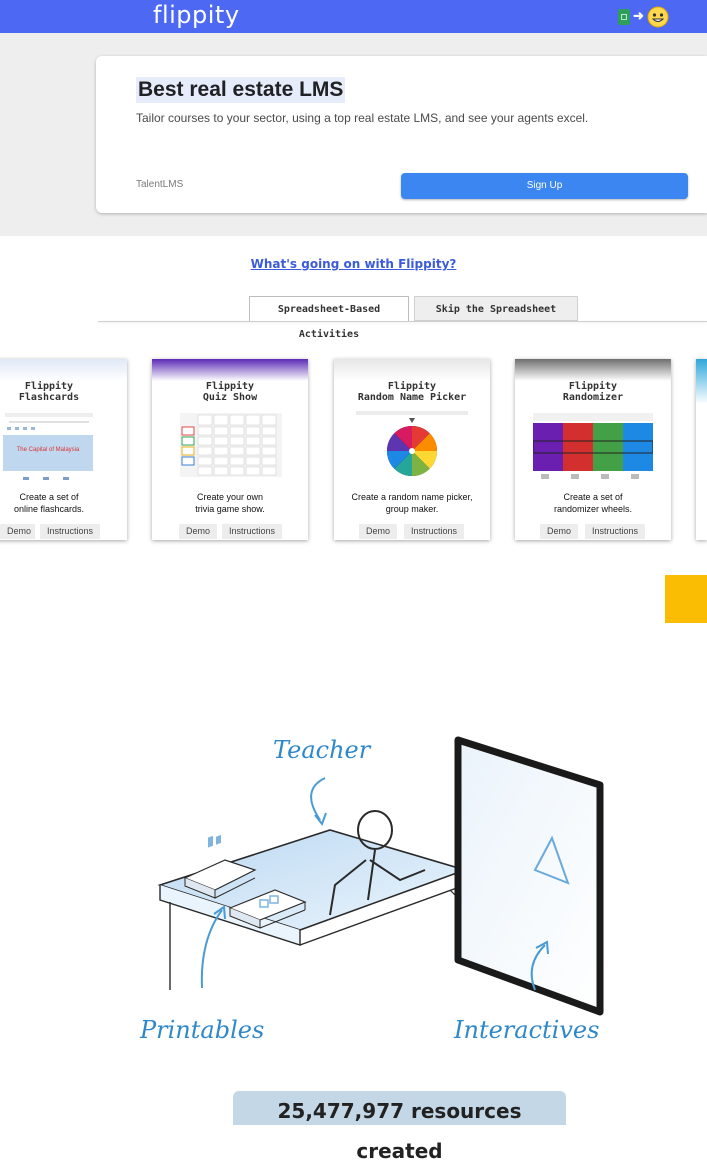 The height and width of the screenshot is (1171, 707). What do you see at coordinates (49, 392) in the screenshot?
I see `card-title: Flippity Flashcards` at bounding box center [49, 392].